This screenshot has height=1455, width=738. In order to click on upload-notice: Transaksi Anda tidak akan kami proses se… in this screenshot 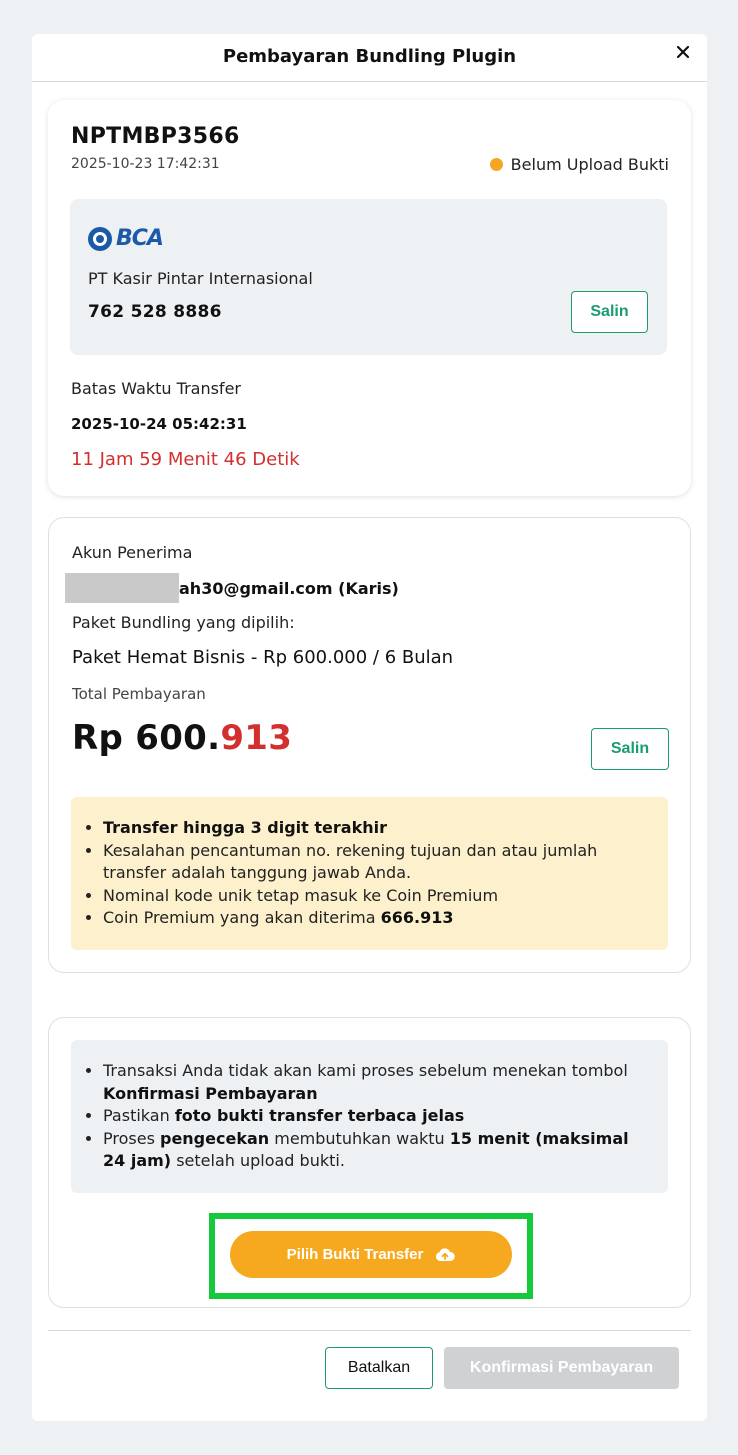, I will do `click(369, 1116)`.